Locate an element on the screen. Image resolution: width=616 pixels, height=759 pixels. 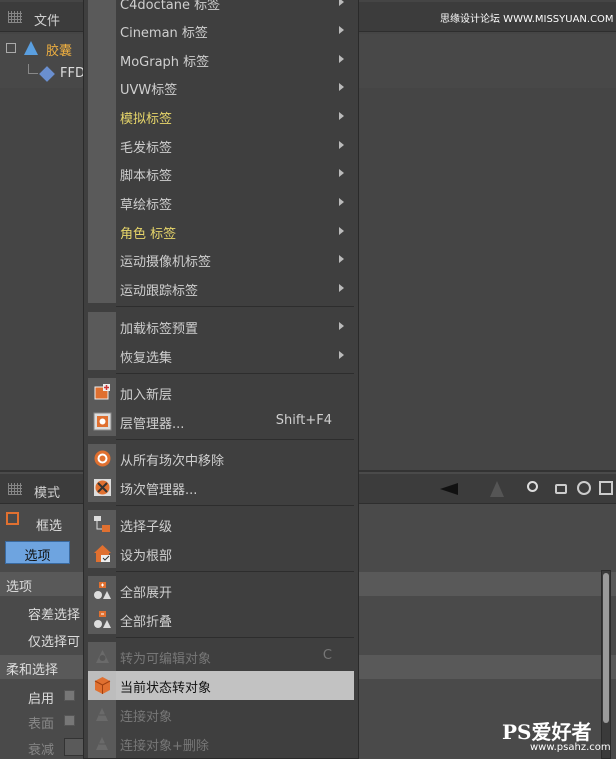
menu-item-label: 模拟标签 is located at coordinates (146, 119).